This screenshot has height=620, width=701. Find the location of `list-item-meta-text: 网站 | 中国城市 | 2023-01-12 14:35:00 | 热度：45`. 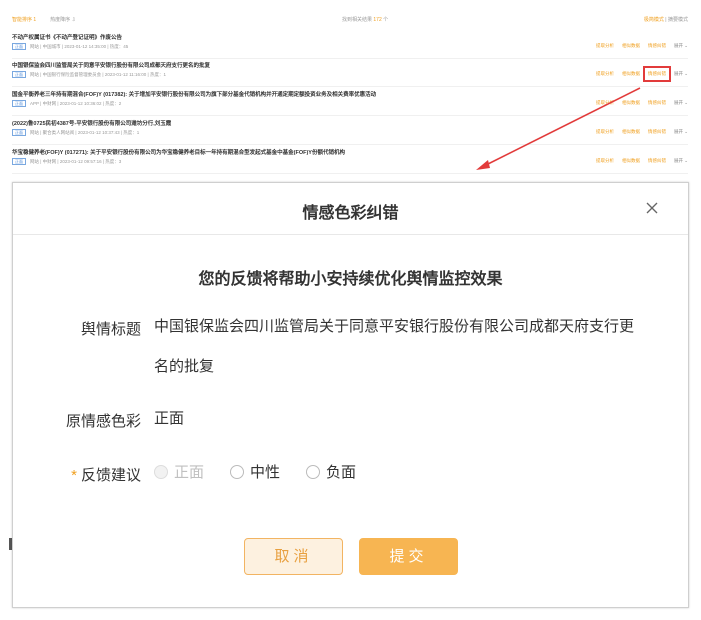

list-item-meta-text: 网站 | 中国城市 | 2023-01-12 14:35:00 | 热度：45 is located at coordinates (79, 46).